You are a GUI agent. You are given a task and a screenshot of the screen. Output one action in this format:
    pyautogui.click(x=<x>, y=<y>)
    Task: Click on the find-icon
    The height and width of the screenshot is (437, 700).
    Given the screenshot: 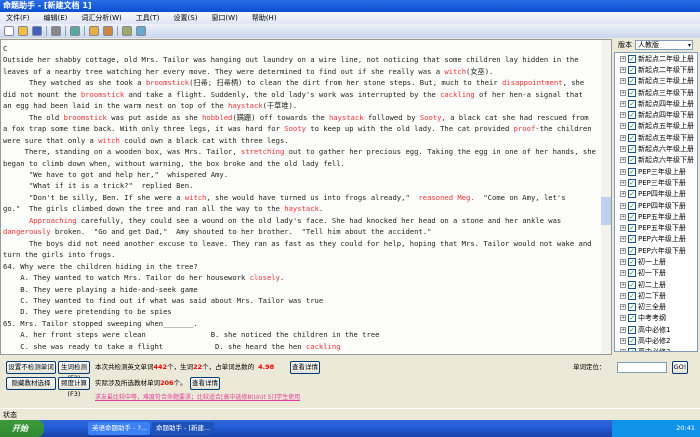 What is the action you would take?
    pyautogui.click(x=56, y=31)
    